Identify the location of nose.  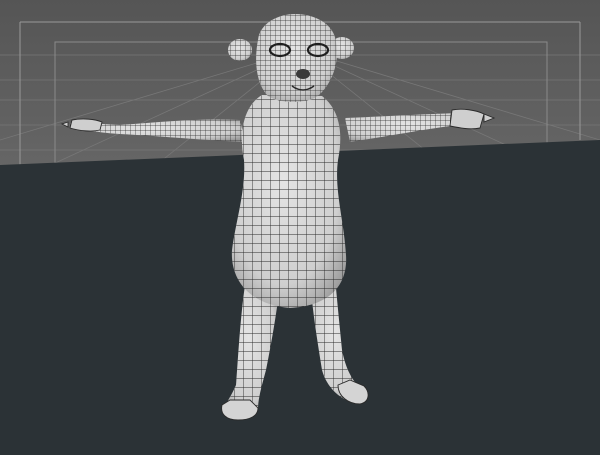
(303, 74).